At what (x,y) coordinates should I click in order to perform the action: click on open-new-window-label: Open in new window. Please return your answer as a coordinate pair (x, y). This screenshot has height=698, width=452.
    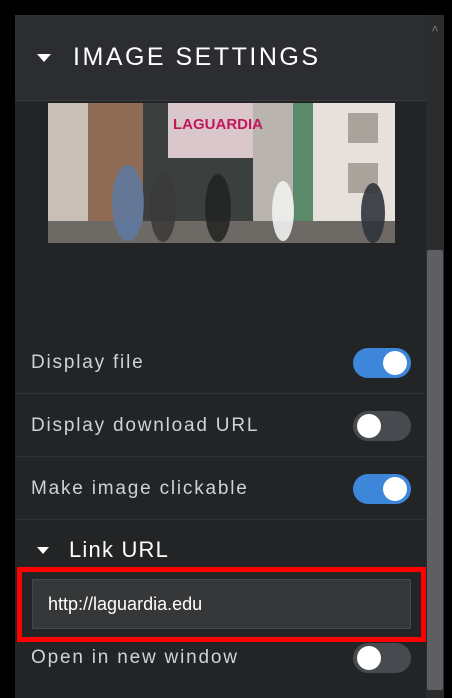
    Looking at the image, I should click on (135, 657).